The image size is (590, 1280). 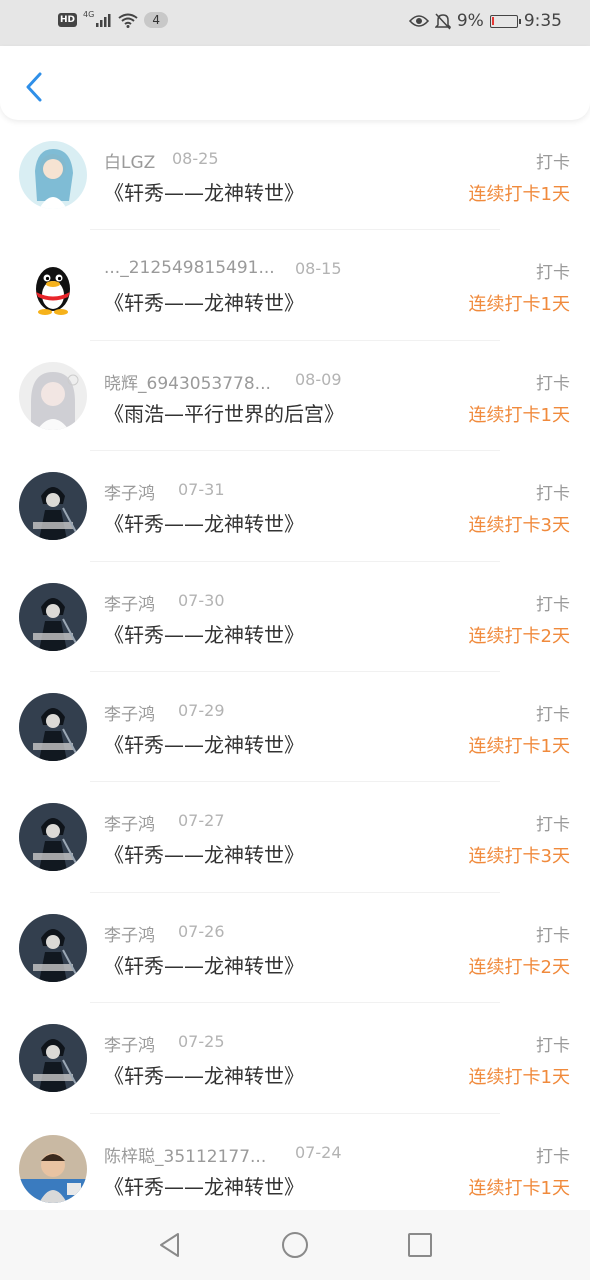 I want to click on list-item: 李子鸿 07-29 《轩秀——龙神转世》 打卡连续打卡1天, so click(x=295, y=727).